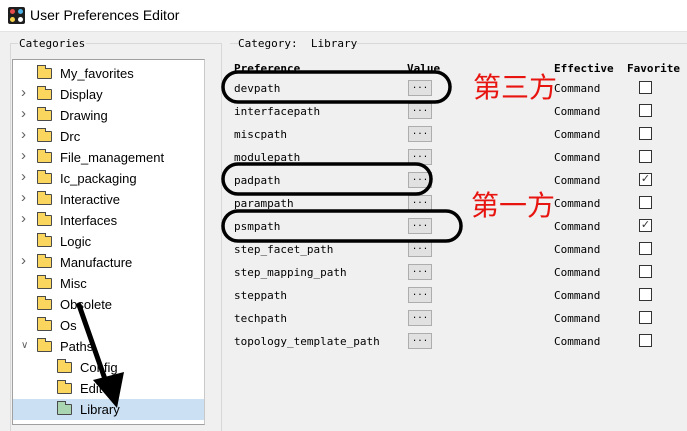  I want to click on category-value: Library, so click(334, 43).